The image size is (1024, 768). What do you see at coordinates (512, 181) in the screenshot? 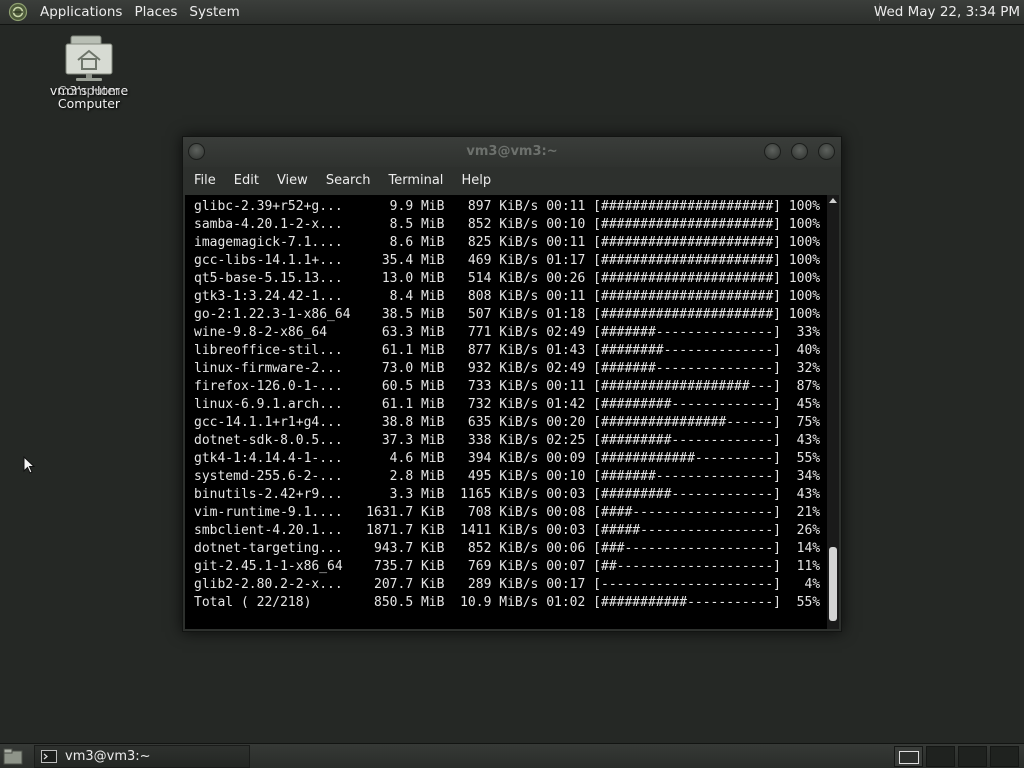
I see `terminal-menubar: File Edit View Search Terminal Help` at bounding box center [512, 181].